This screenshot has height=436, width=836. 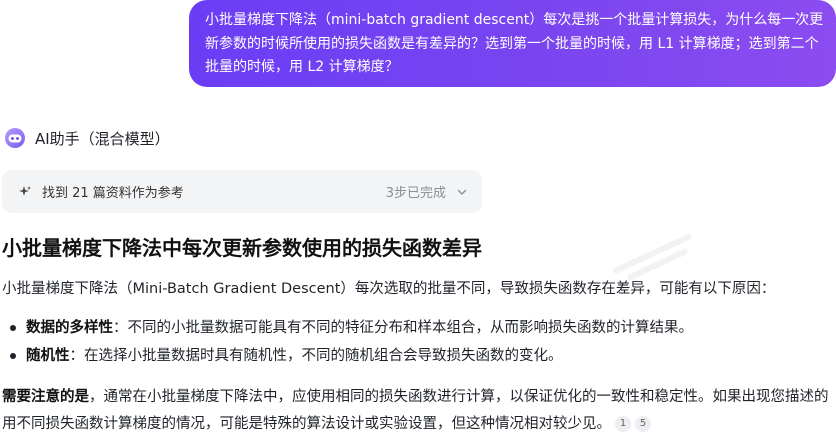 What do you see at coordinates (45, 397) in the screenshot?
I see `note-term: 需要注意的是` at bounding box center [45, 397].